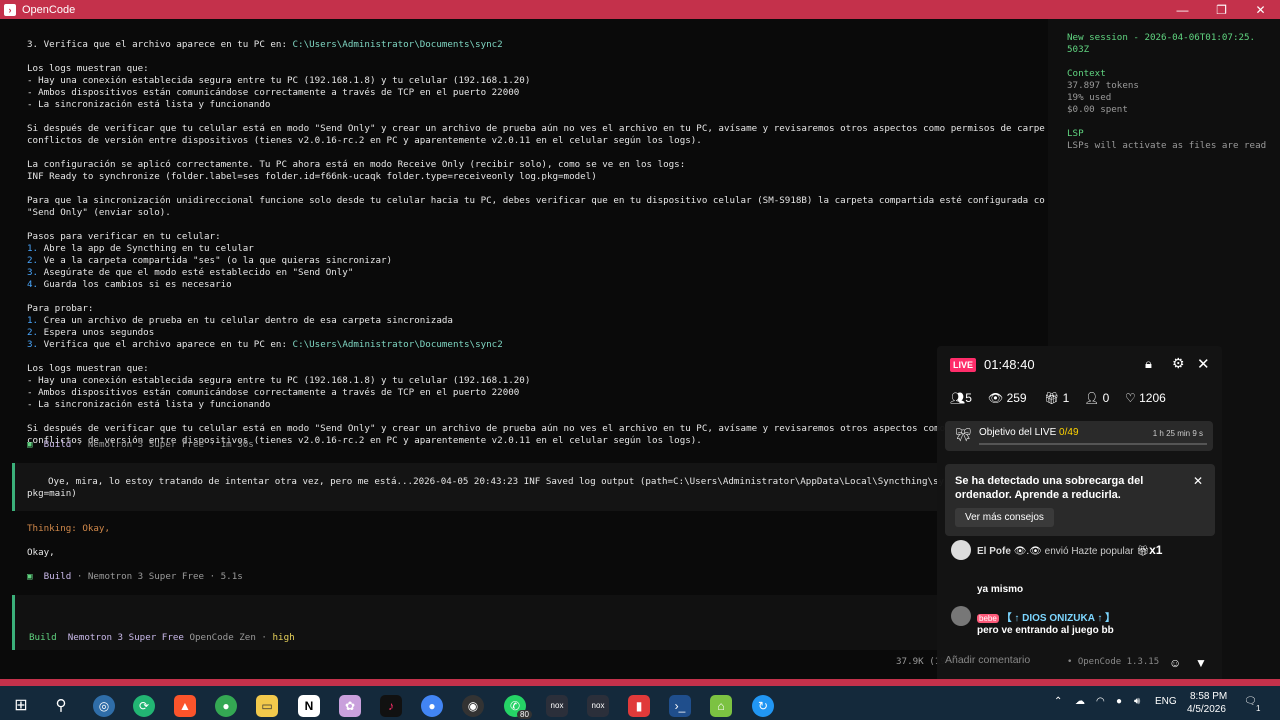 The width and height of the screenshot is (1280, 720). What do you see at coordinates (1177, 433) in the screenshot?
I see `goal-remaining: 1 h 25 min 9 s` at bounding box center [1177, 433].